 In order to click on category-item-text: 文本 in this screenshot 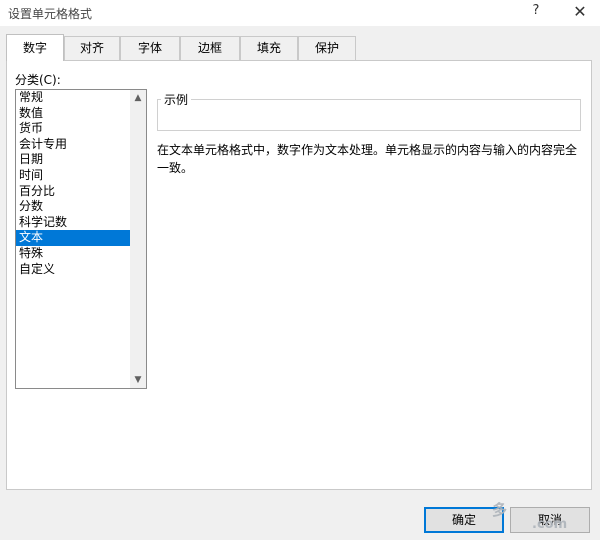, I will do `click(73, 238)`.